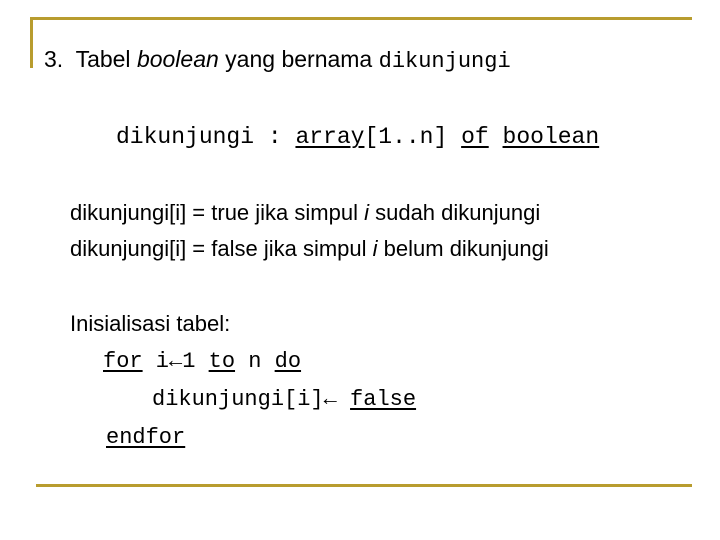  Describe the element at coordinates (475, 137) in the screenshot. I see `keyword-of: of` at that location.